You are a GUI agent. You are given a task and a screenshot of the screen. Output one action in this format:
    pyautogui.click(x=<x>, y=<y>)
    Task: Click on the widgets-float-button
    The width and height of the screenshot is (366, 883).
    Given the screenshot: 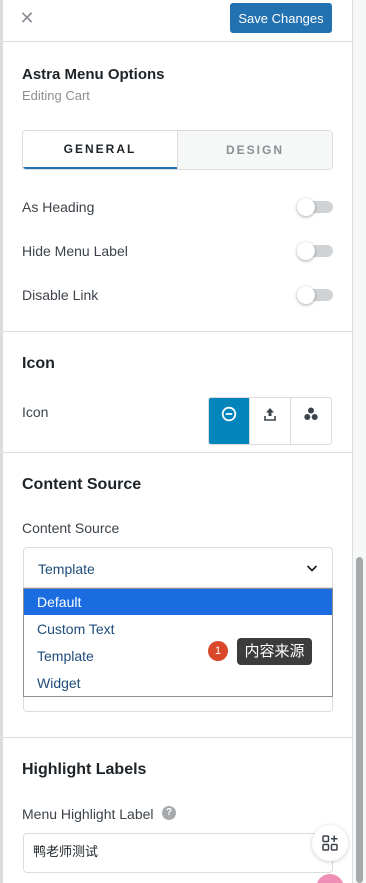 What is the action you would take?
    pyautogui.click(x=330, y=843)
    